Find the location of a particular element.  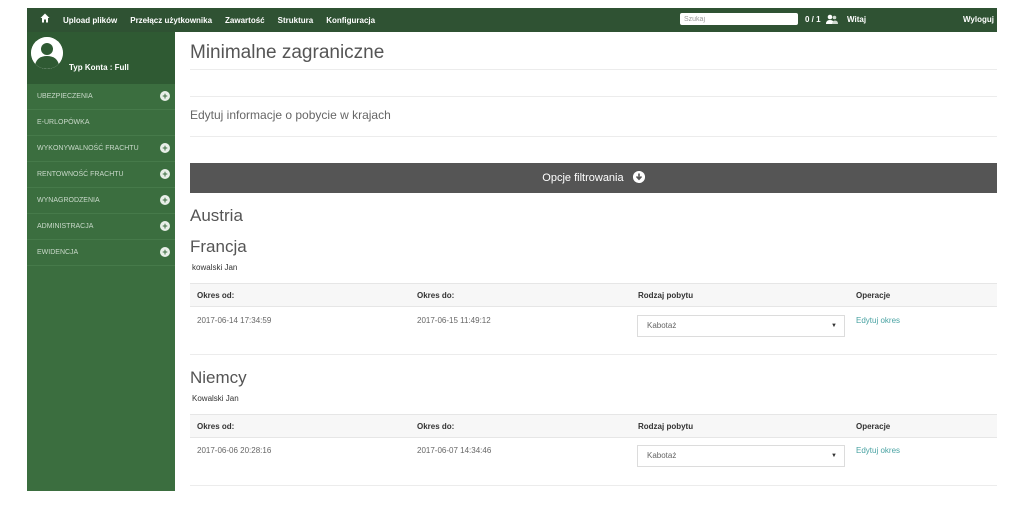

account-type: Typ Konta : Full is located at coordinates (99, 67).